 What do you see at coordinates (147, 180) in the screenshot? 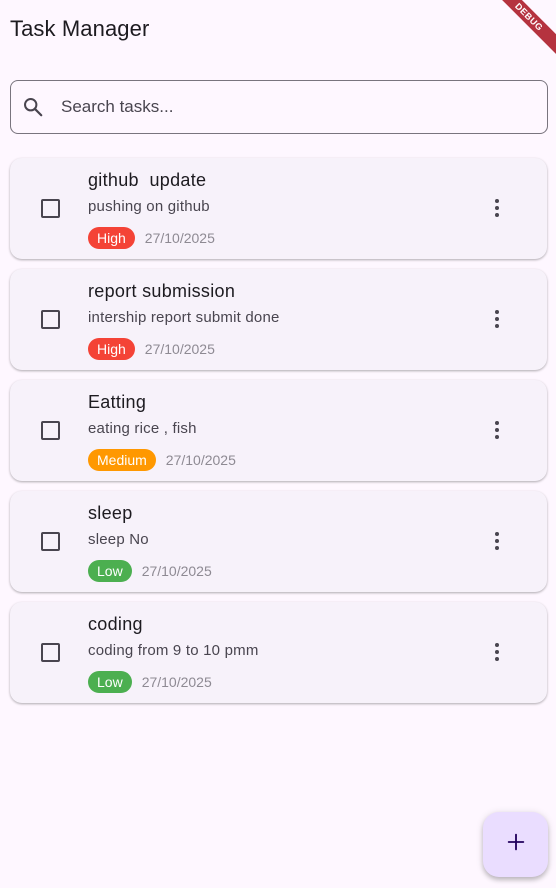
I see `task-title: github update` at bounding box center [147, 180].